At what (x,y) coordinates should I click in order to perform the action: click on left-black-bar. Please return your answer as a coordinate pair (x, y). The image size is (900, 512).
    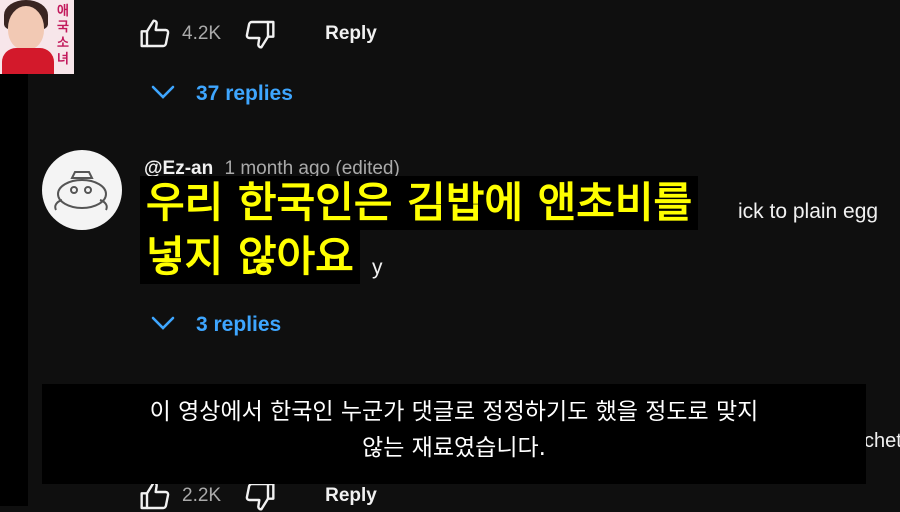
    Looking at the image, I should click on (14, 253).